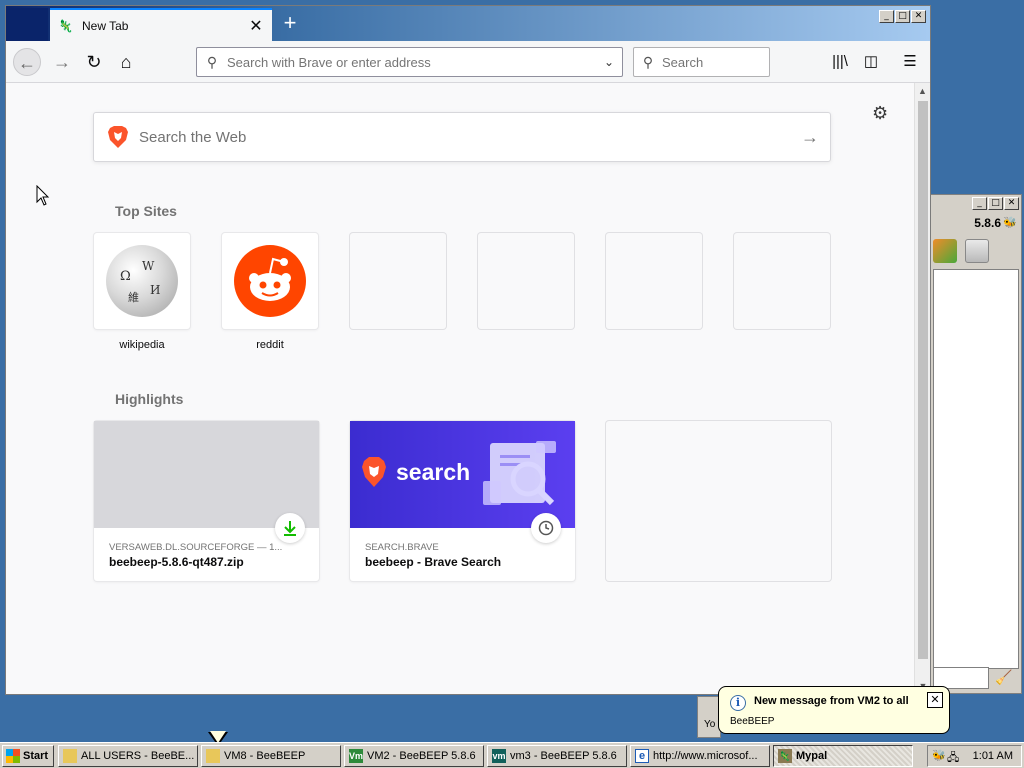 Image resolution: width=1024 pixels, height=768 pixels. Describe the element at coordinates (1003, 677) in the screenshot. I see `brush-icon: 🧹` at that location.